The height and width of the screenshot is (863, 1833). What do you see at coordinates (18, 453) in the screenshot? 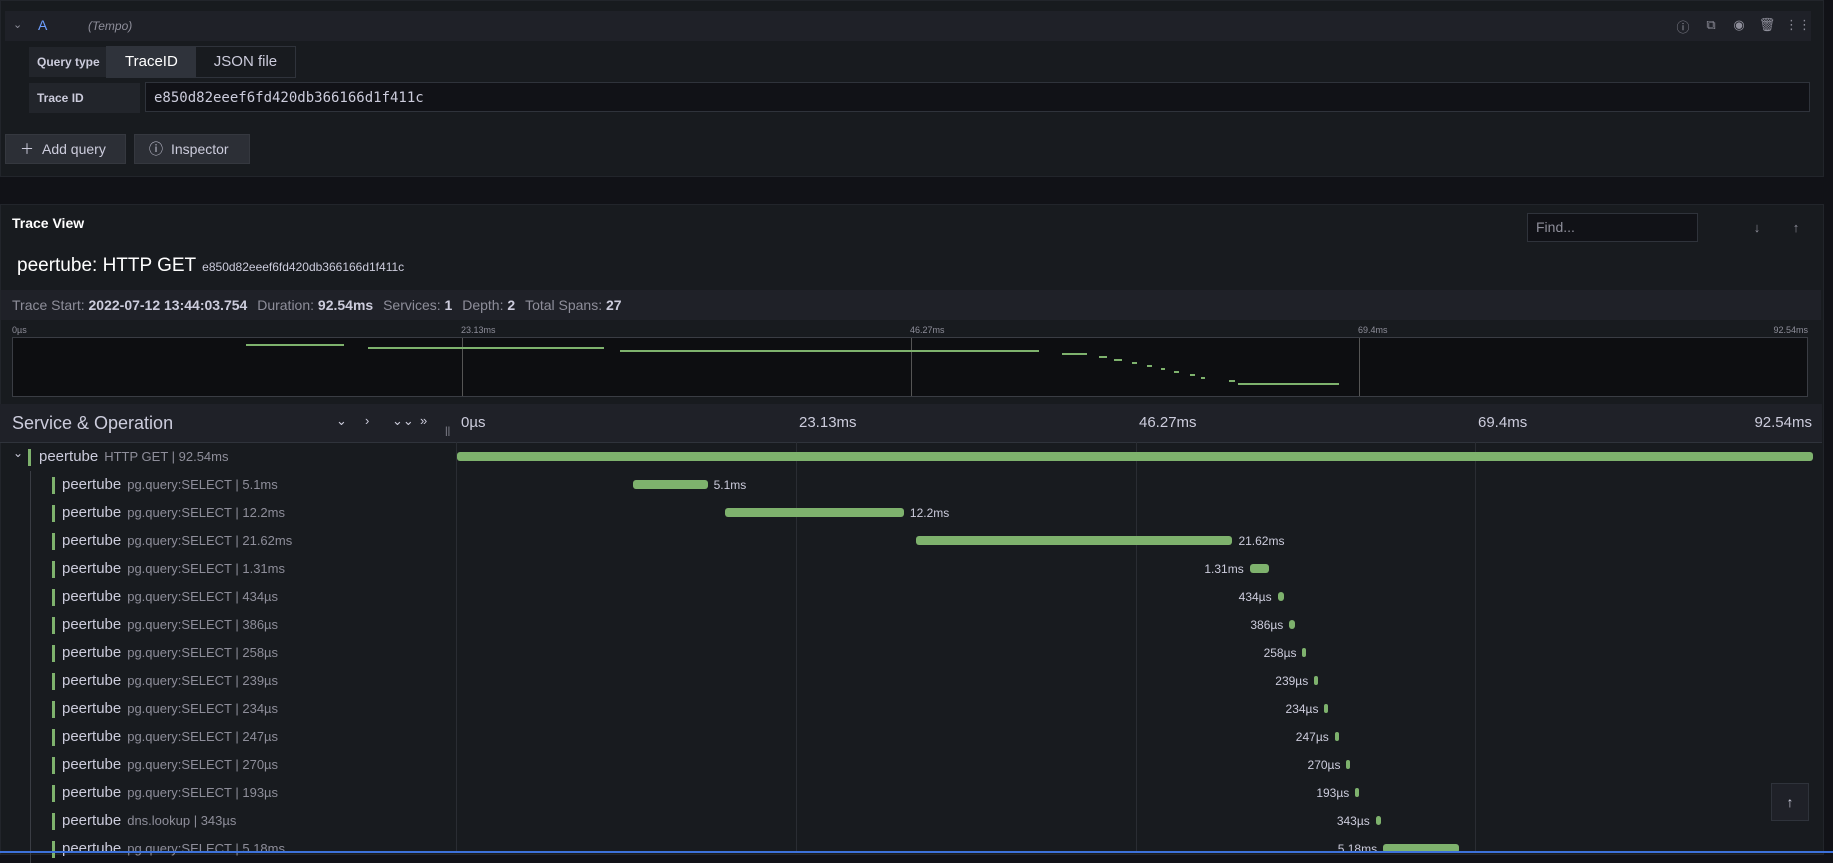
I see `expand-chevron-icon: ⌄` at bounding box center [18, 453].